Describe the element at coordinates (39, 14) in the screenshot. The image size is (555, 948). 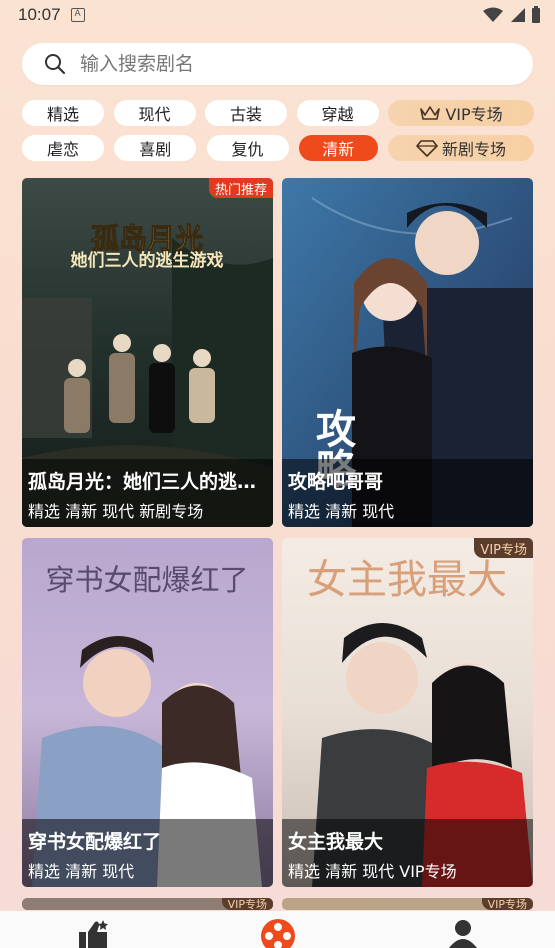
I see `status-time: 10:07` at that location.